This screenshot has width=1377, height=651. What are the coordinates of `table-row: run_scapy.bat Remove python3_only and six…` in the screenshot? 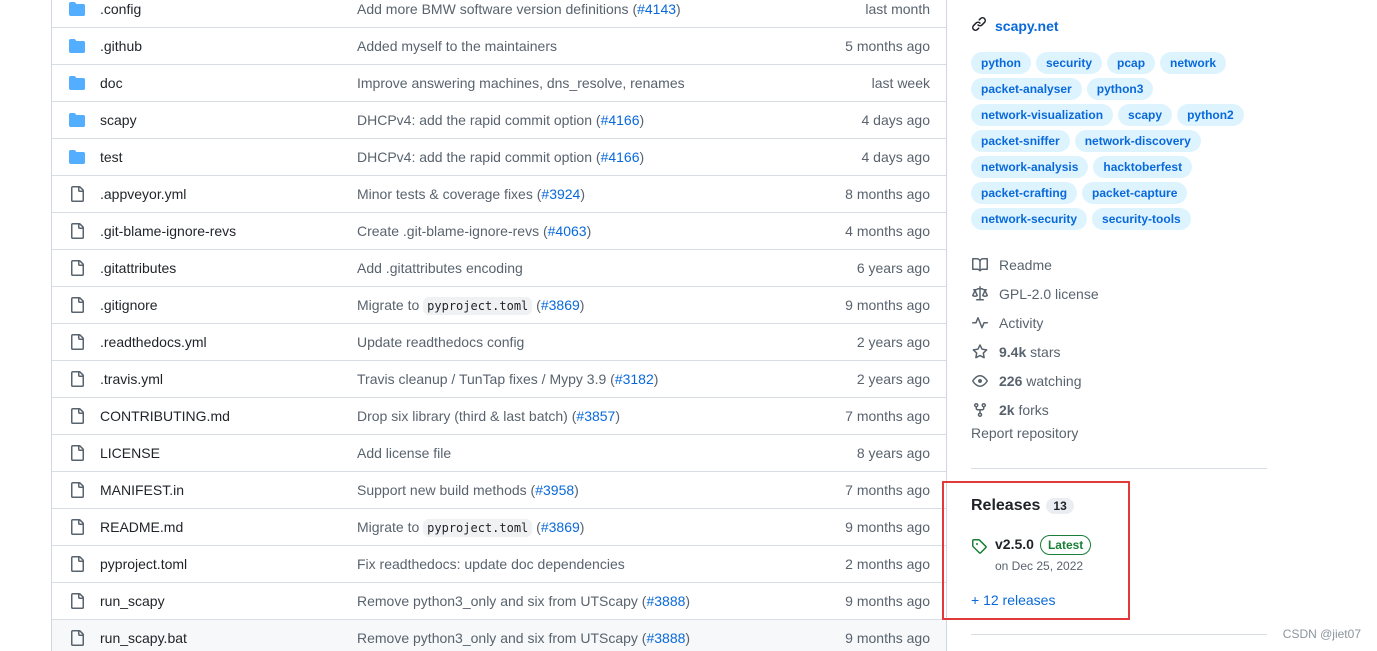 It's located at (499, 635).